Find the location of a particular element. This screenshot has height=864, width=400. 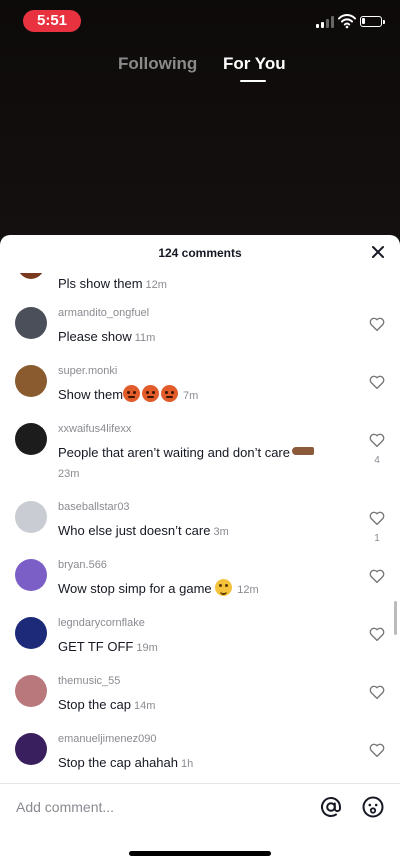

feed-tabs: Following For You is located at coordinates (200, 69).